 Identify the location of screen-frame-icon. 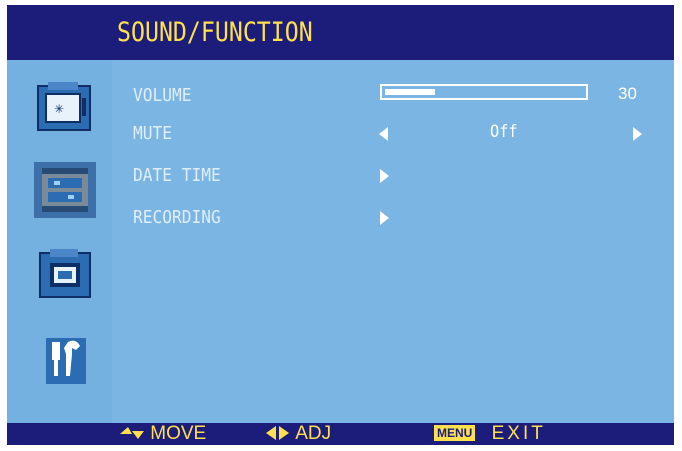
(65, 275).